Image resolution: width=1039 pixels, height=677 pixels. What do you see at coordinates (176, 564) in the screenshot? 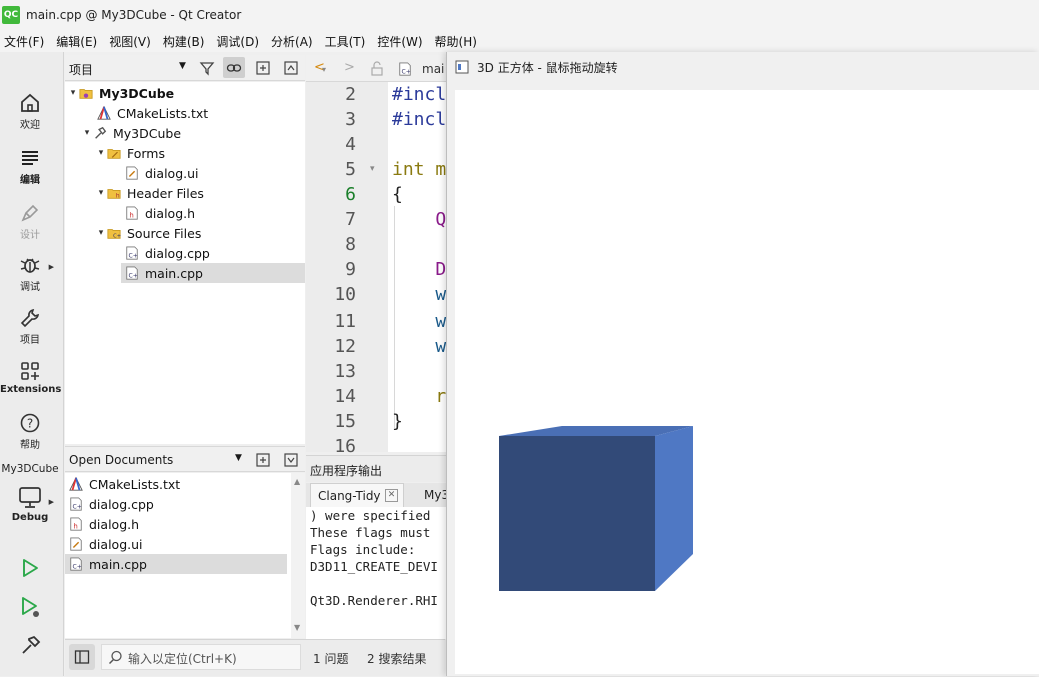
I see `open-doc-item: C+ main.cpp` at bounding box center [176, 564].